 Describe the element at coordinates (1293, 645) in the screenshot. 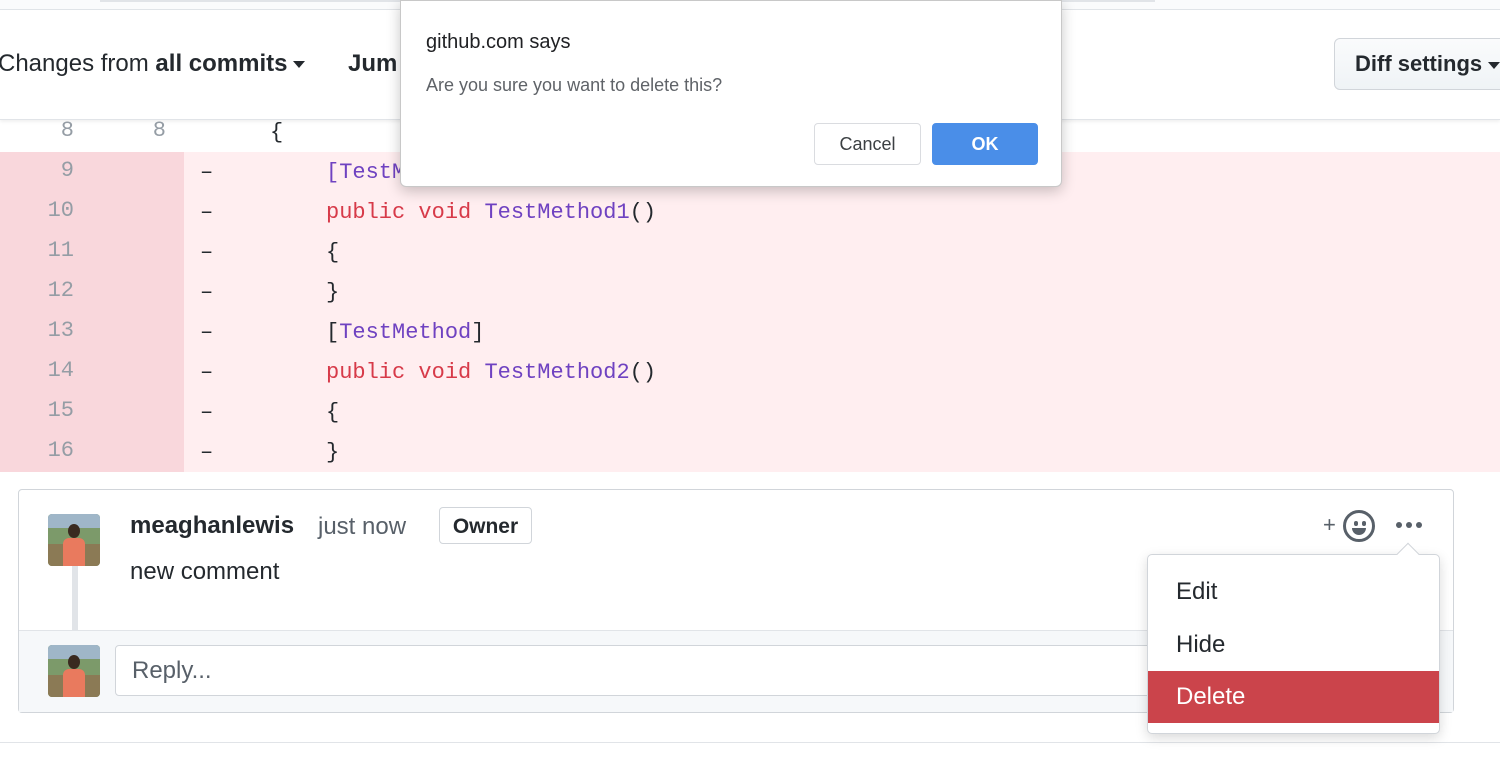

I see `menu-item-hide: Hide` at that location.